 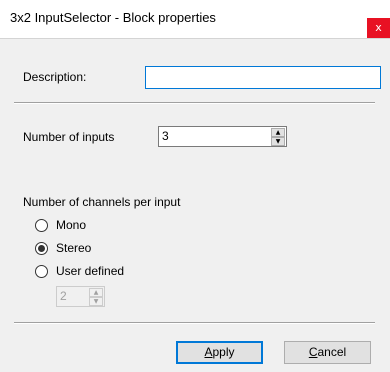 What do you see at coordinates (41, 225) in the screenshot?
I see `radio-mono` at bounding box center [41, 225].